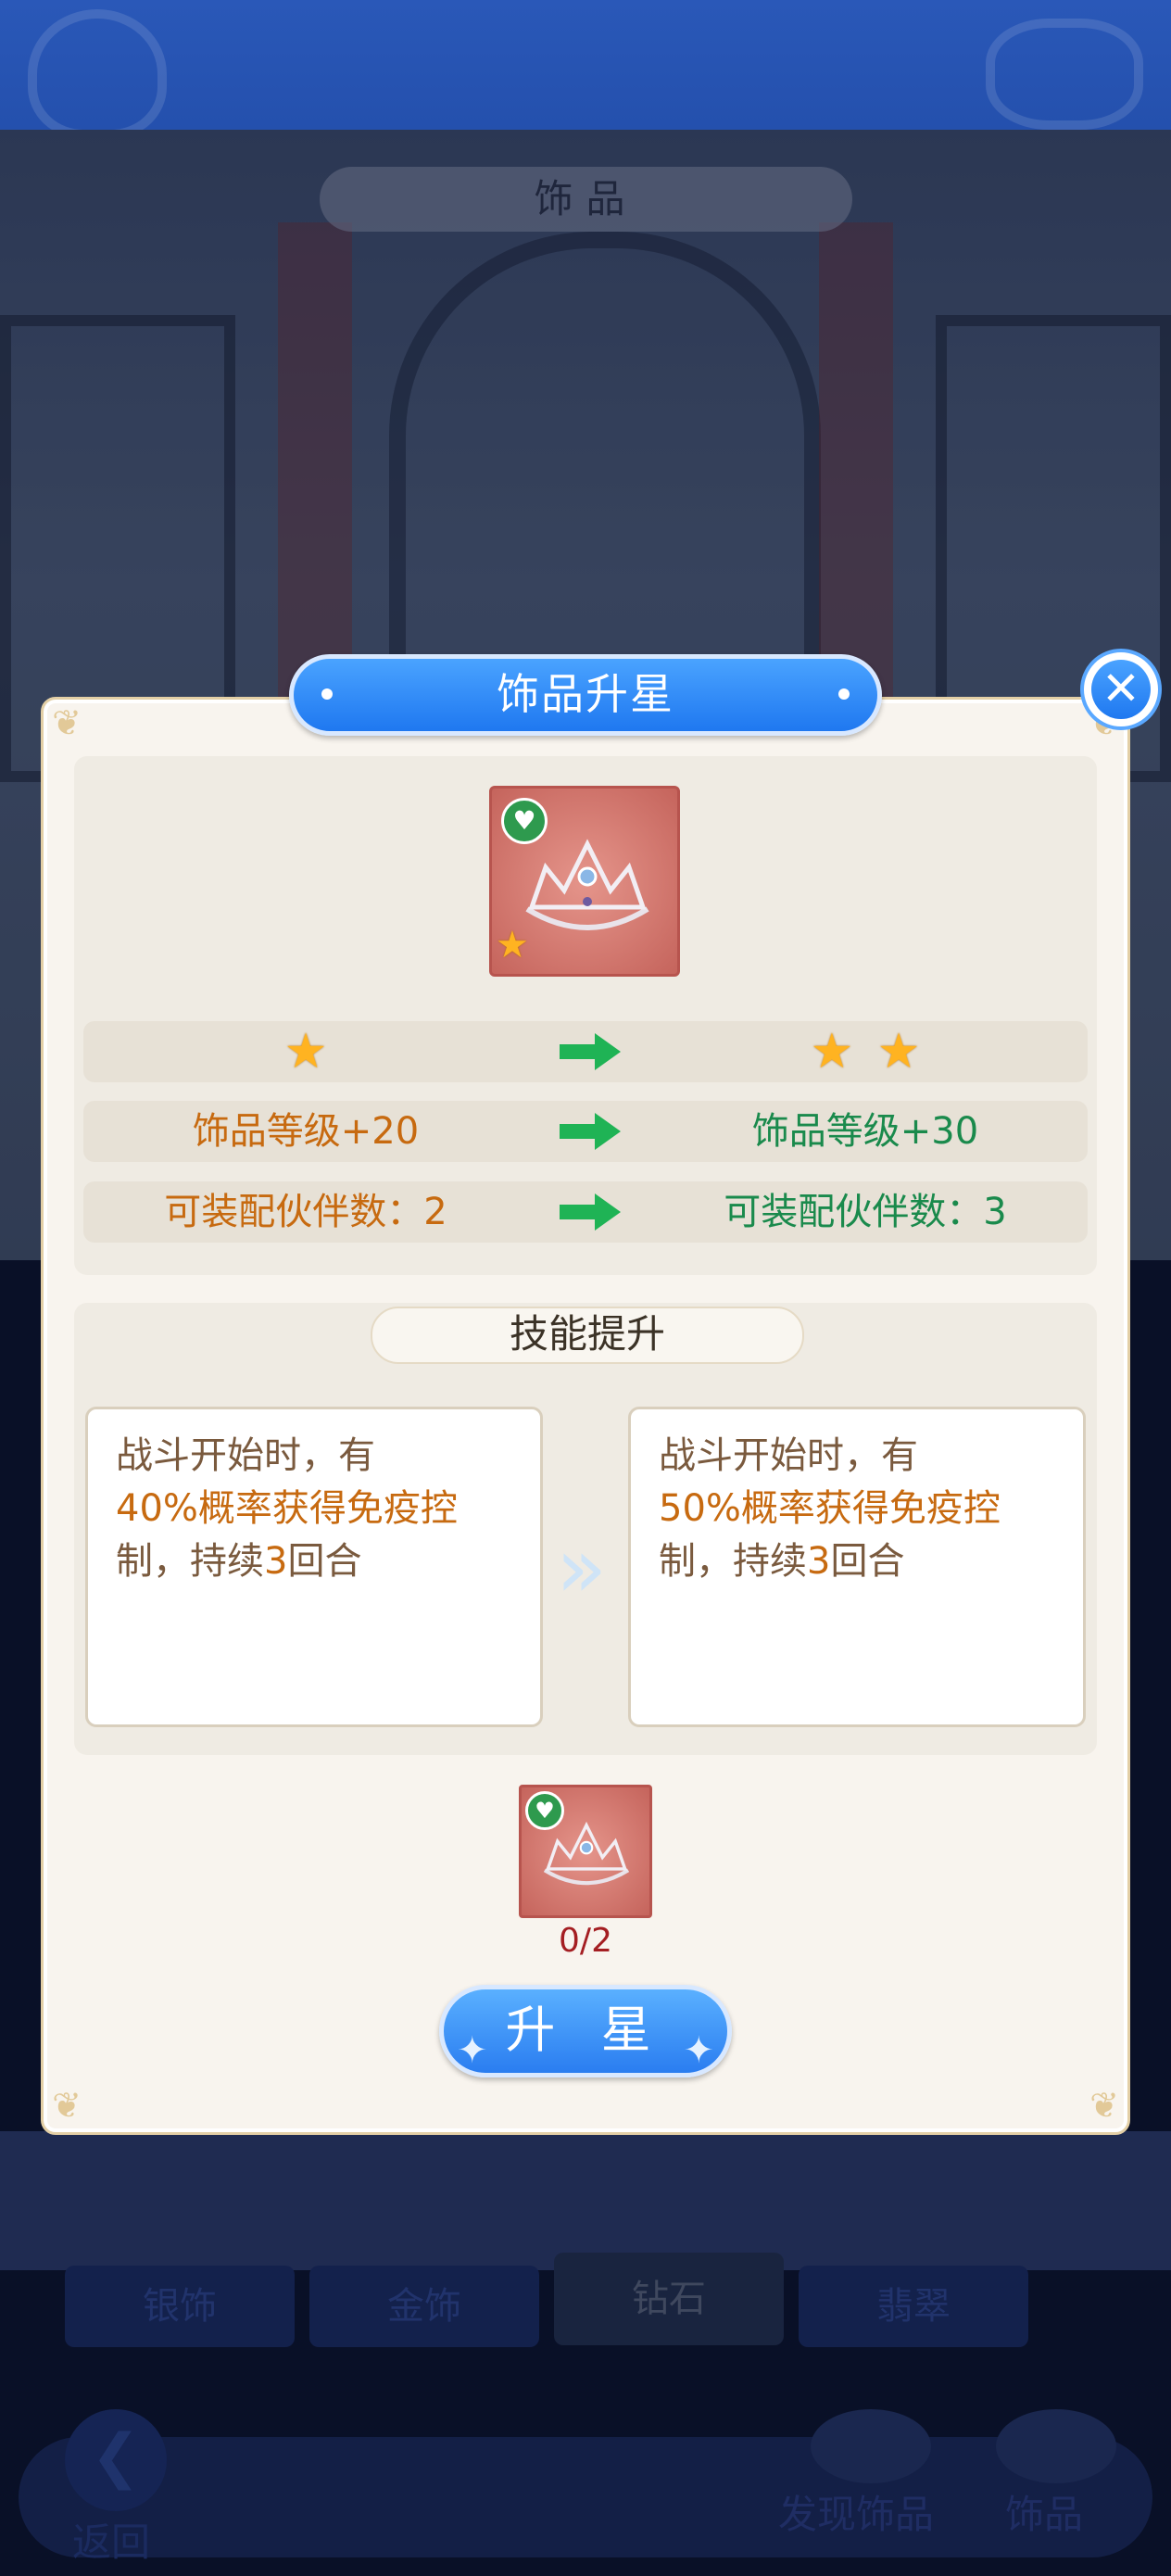  Describe the element at coordinates (287, 1508) in the screenshot. I see `skill-highlight: 40%概率获得免疫控` at that location.